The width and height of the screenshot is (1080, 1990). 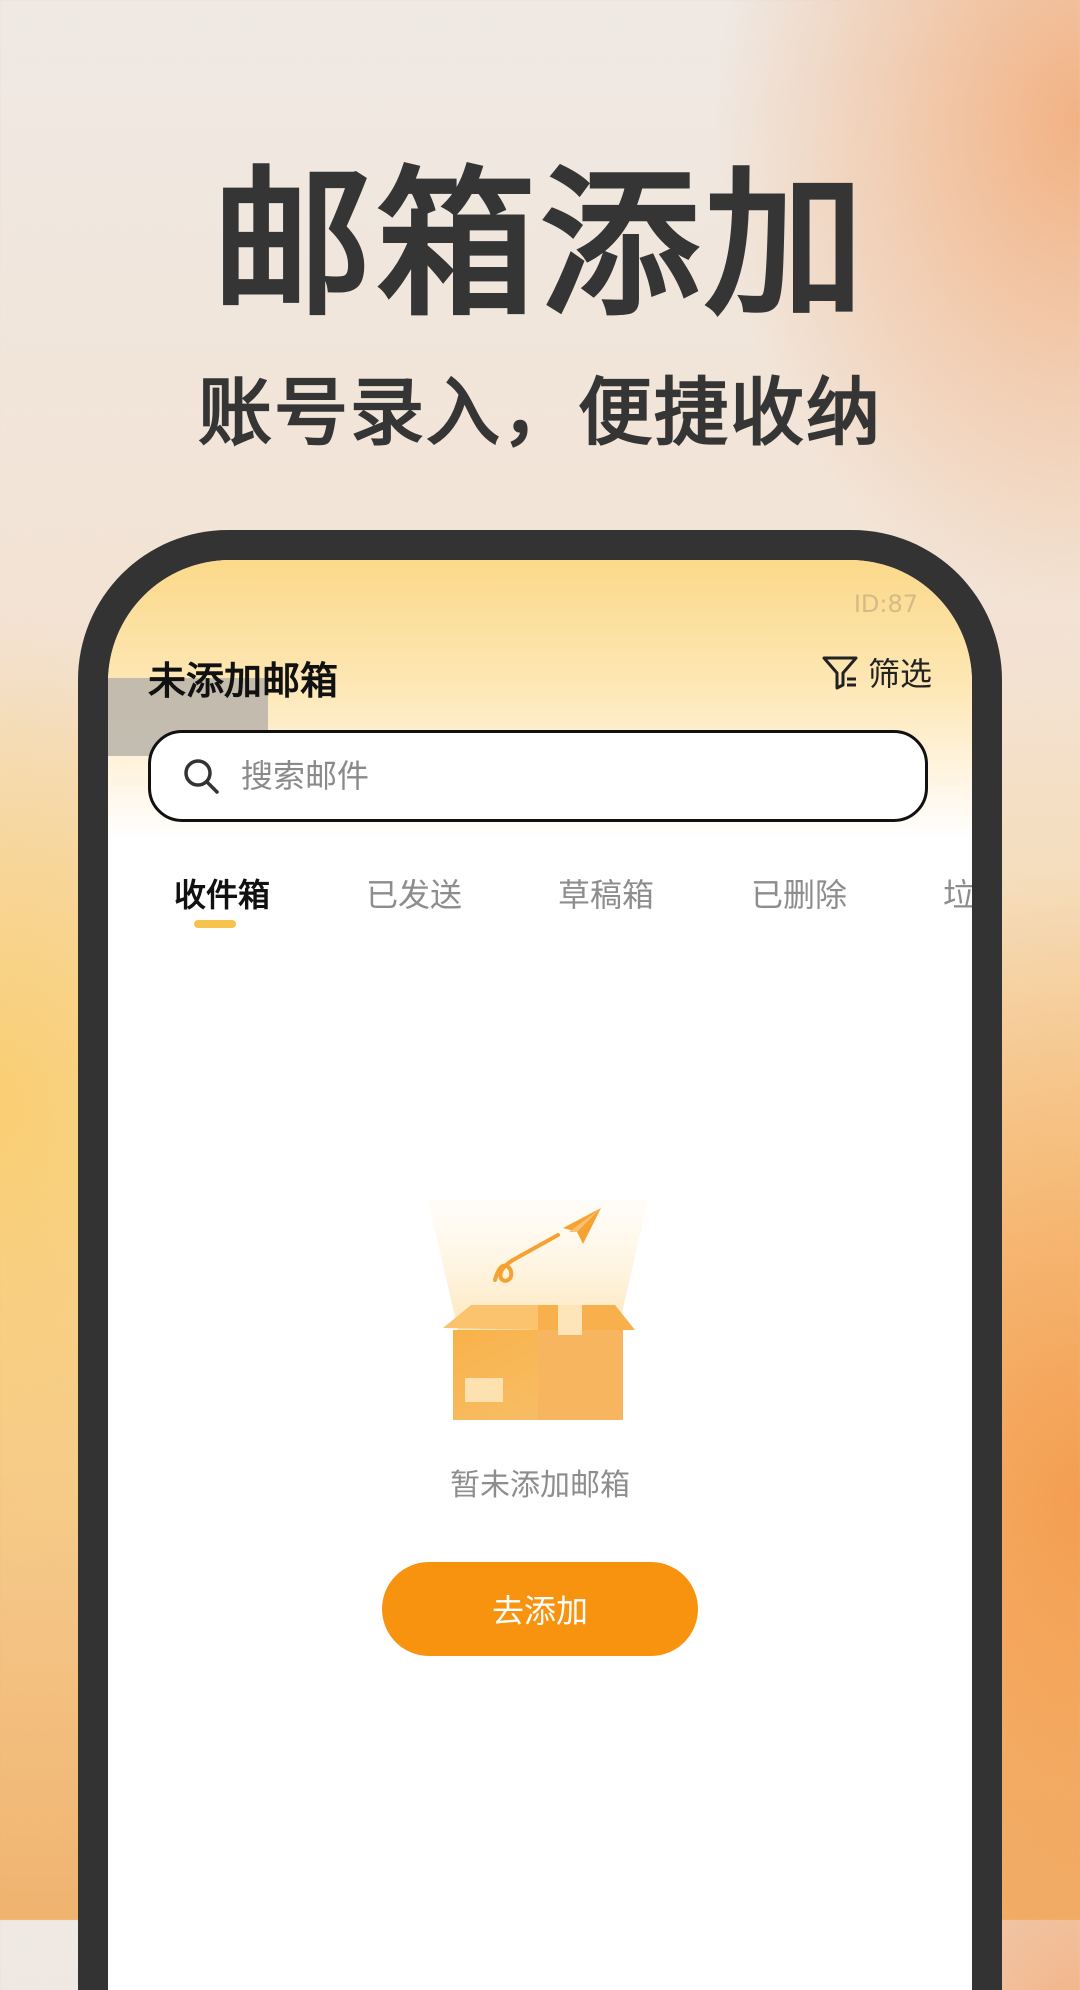 What do you see at coordinates (222, 893) in the screenshot?
I see `tab-inbox: 收件箱` at bounding box center [222, 893].